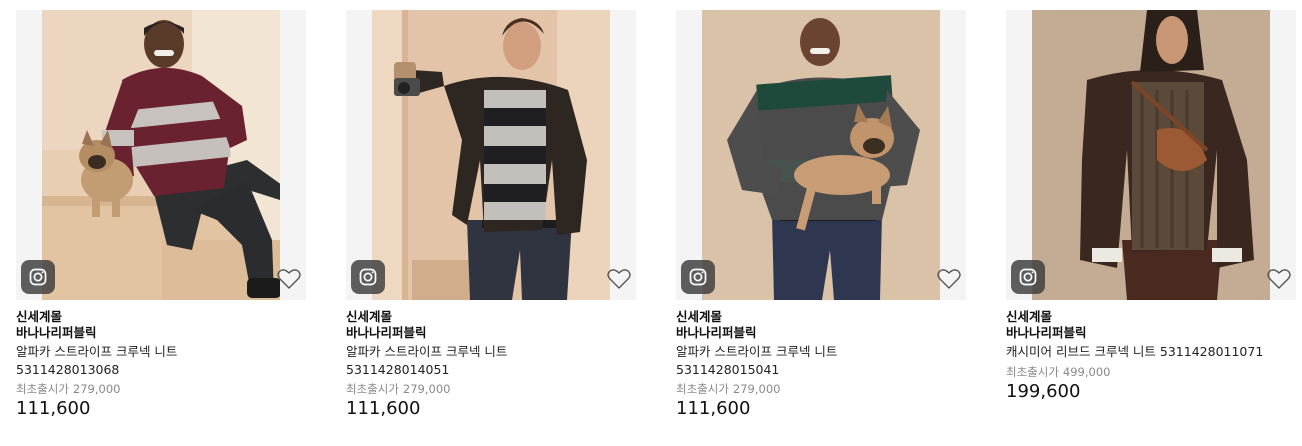 The image size is (1302, 446). What do you see at coordinates (1086, 372) in the screenshot?
I see `original-price-value: 499,000` at bounding box center [1086, 372].